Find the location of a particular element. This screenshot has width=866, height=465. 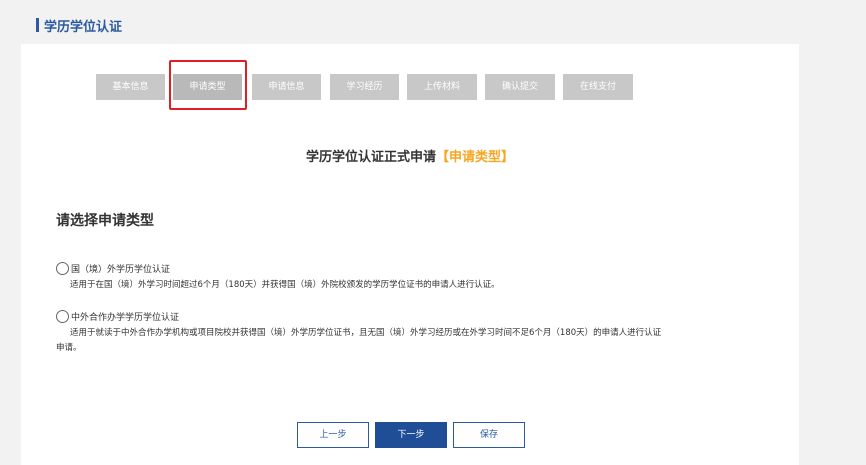

next-button: 下一步 is located at coordinates (411, 435).